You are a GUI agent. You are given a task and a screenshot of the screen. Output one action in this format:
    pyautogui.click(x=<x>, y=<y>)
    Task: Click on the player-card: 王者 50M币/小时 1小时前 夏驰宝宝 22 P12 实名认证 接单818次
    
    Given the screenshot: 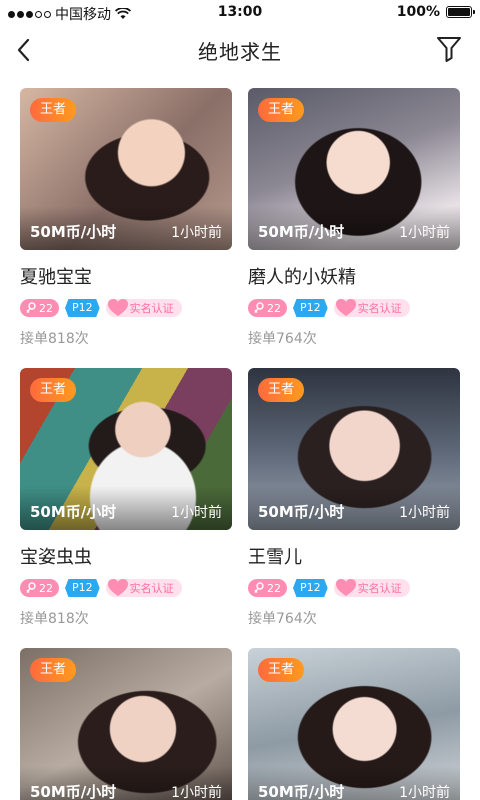 What is the action you would take?
    pyautogui.click(x=126, y=218)
    